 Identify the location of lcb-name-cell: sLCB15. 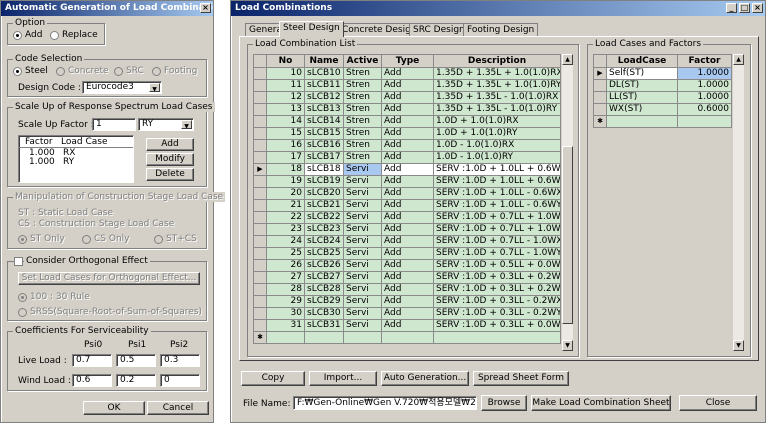
(324, 133).